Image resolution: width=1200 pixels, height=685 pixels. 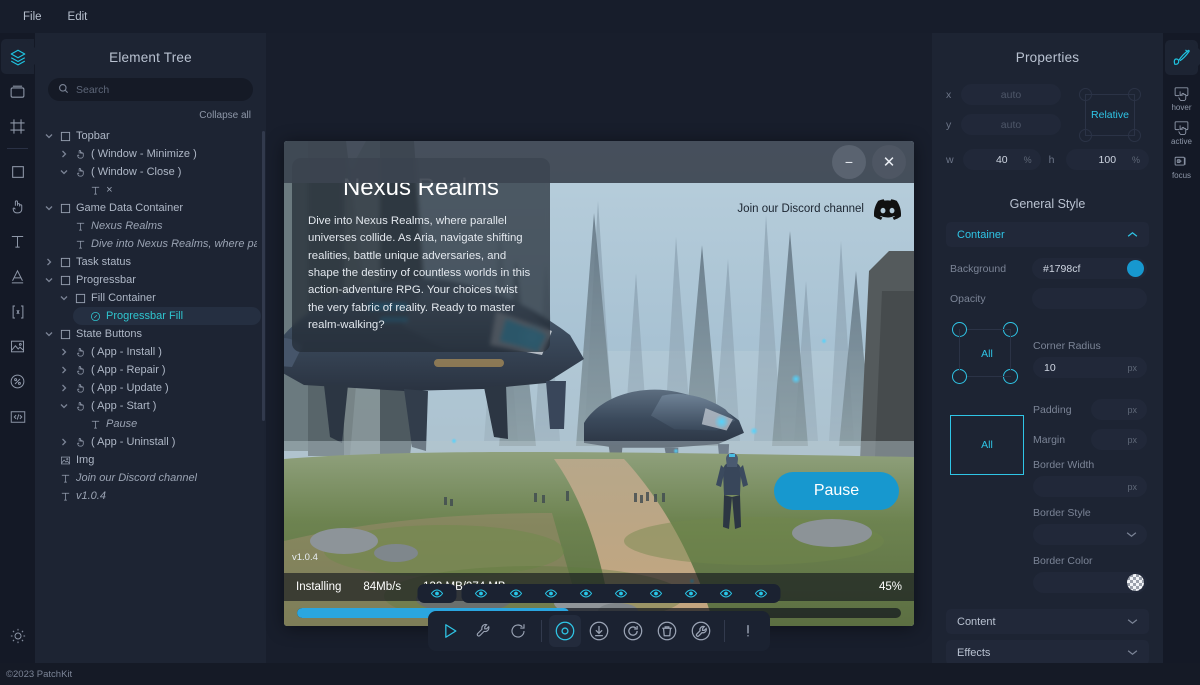 I want to click on button-hand-icon, so click(x=17, y=206).